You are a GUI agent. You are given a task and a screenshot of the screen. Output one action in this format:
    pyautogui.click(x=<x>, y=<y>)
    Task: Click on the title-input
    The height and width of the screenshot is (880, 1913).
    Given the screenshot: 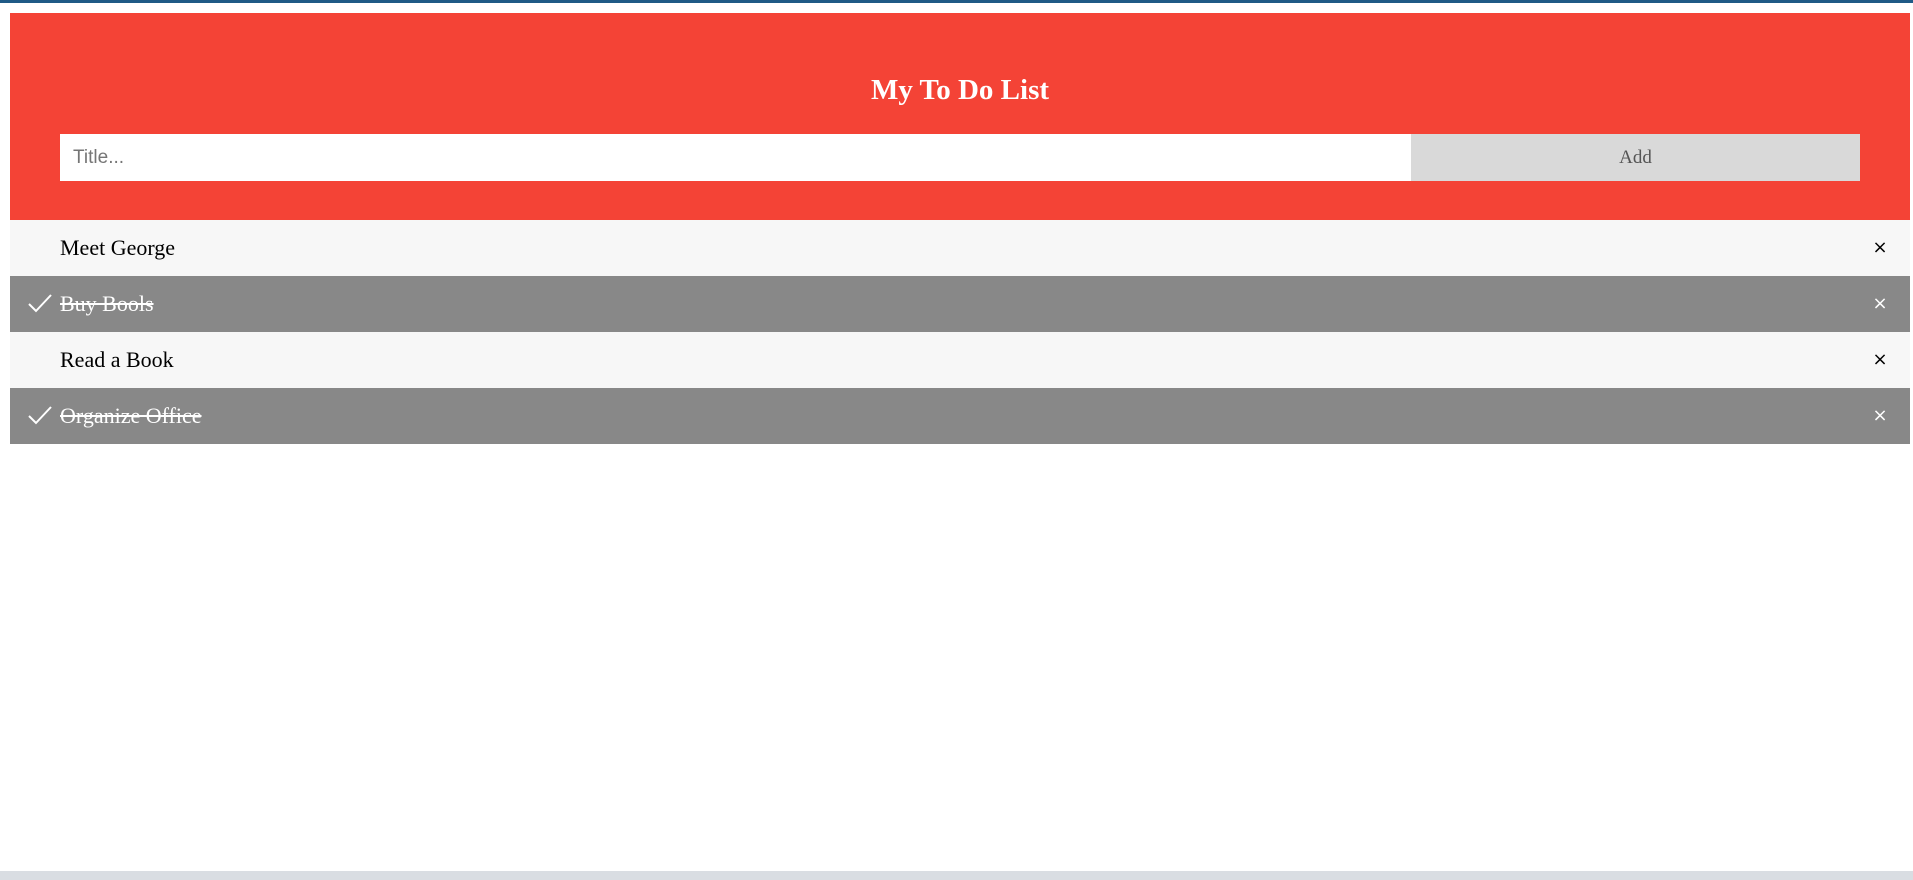 What is the action you would take?
    pyautogui.click(x=735, y=157)
    